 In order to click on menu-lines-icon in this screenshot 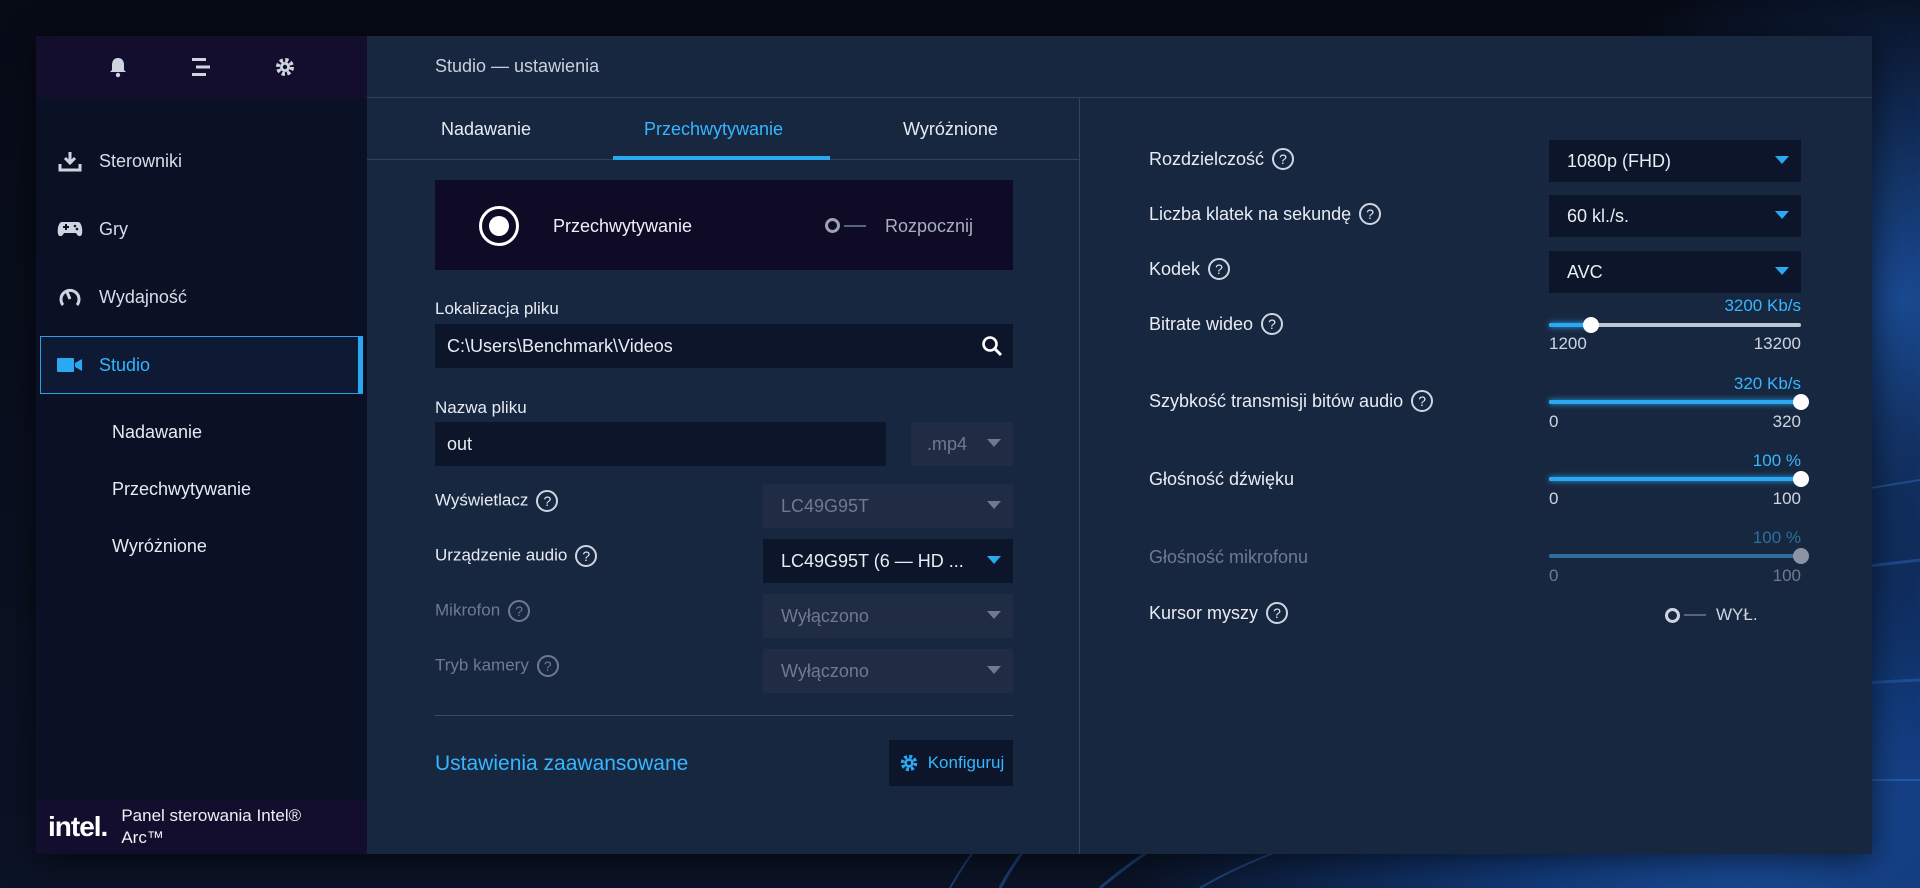, I will do `click(201, 67)`.